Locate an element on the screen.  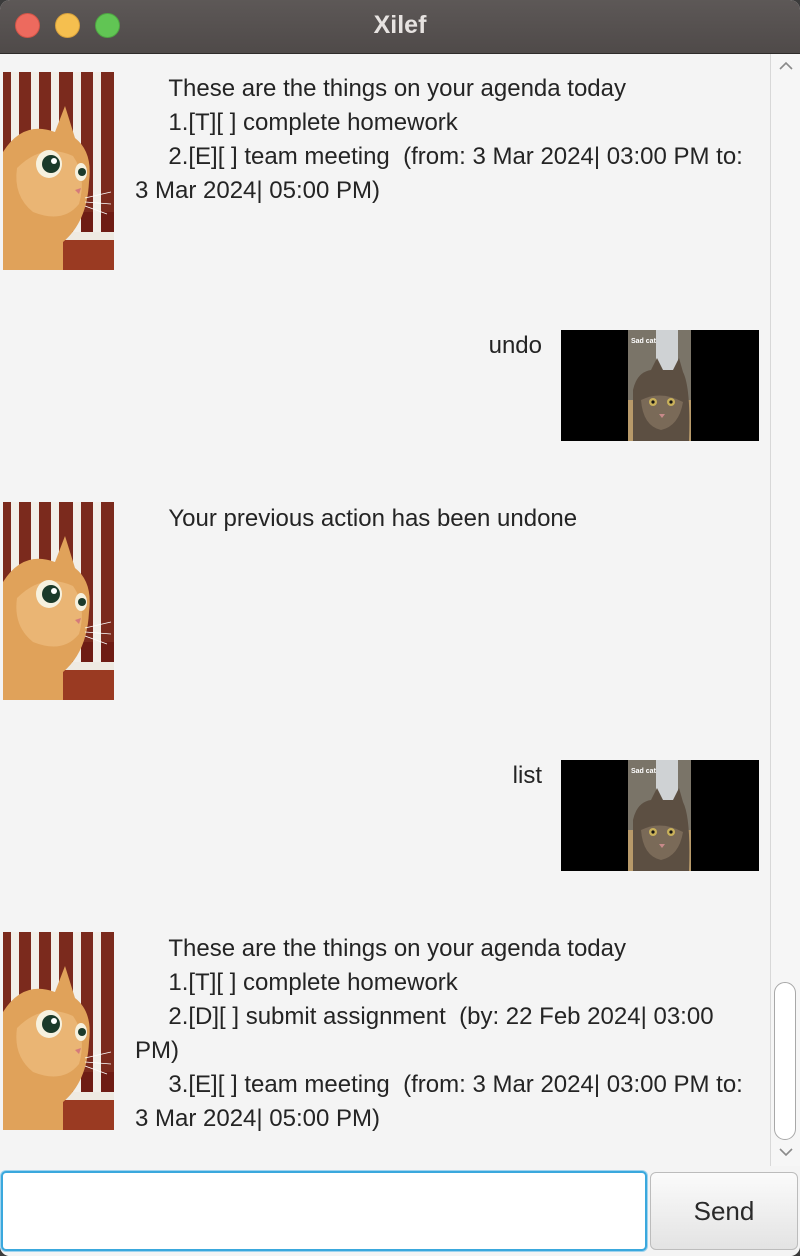
message-input is located at coordinates (324, 1211).